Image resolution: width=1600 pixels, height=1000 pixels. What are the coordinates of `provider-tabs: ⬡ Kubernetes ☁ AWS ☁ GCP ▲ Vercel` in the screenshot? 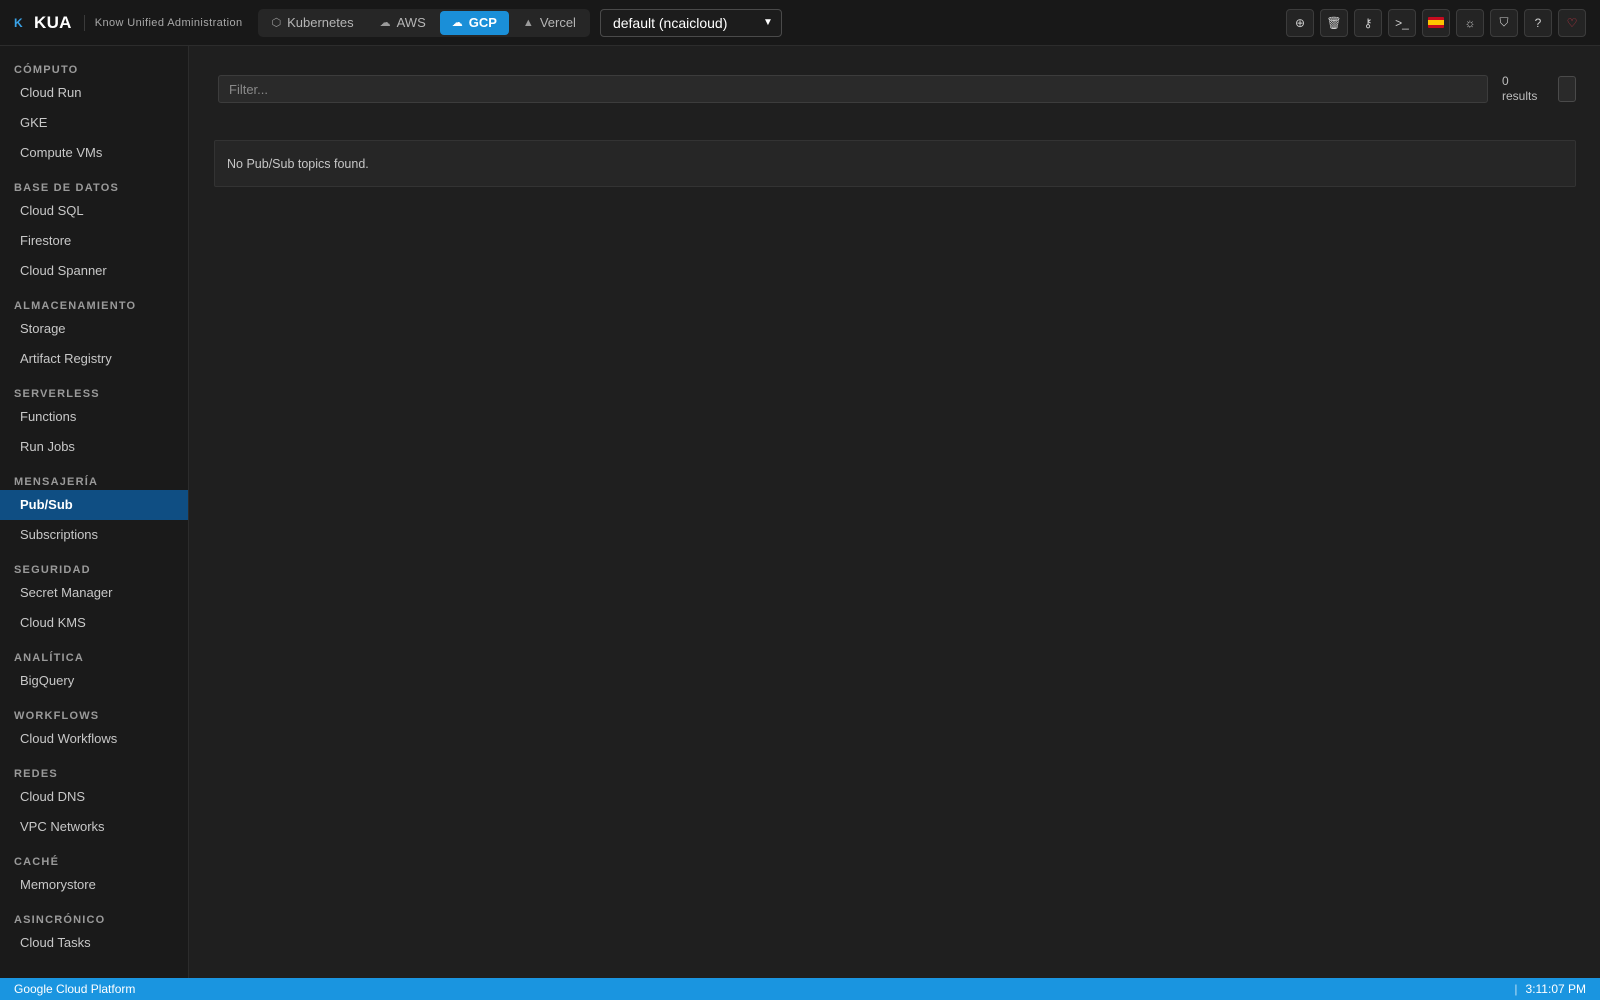 It's located at (423, 22).